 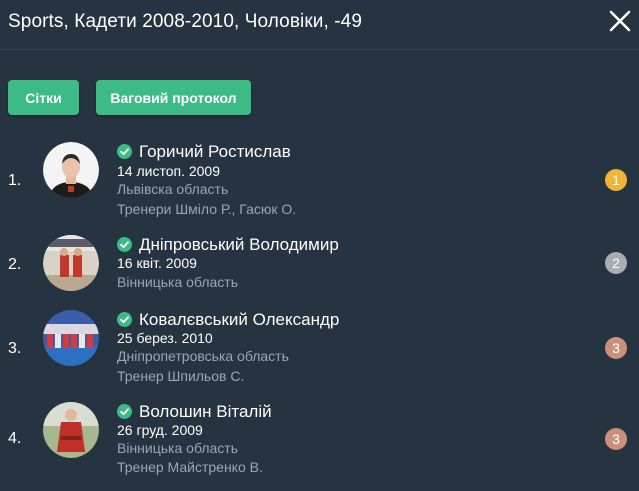 What do you see at coordinates (239, 245) in the screenshot?
I see `athlete-name: Дніпровський Володимир` at bounding box center [239, 245].